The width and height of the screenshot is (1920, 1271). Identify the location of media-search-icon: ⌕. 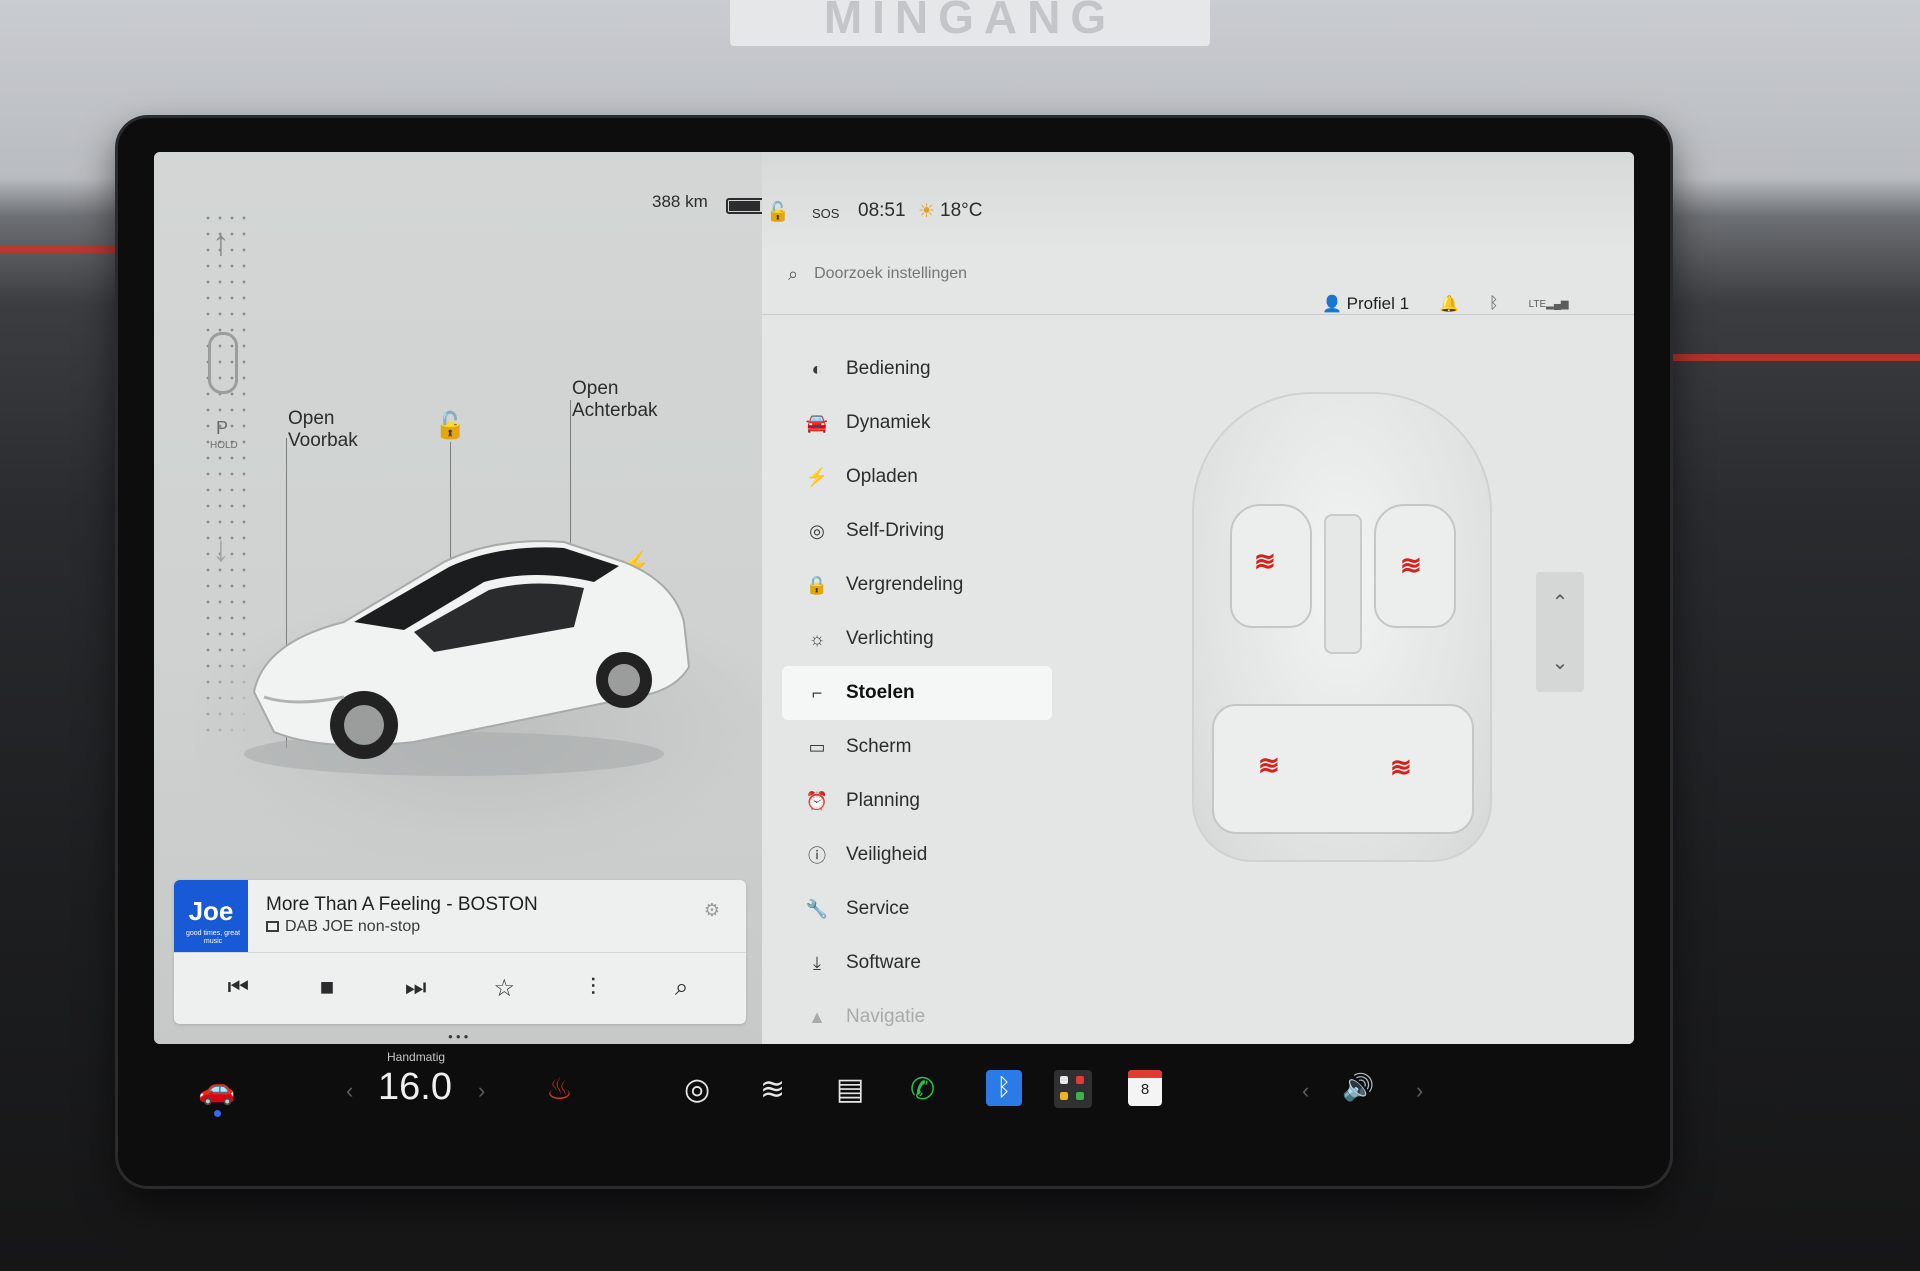
(682, 988).